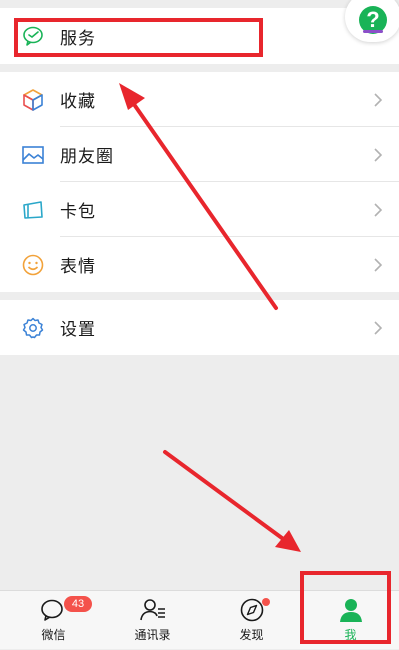  I want to click on contacts-icon, so click(152, 610).